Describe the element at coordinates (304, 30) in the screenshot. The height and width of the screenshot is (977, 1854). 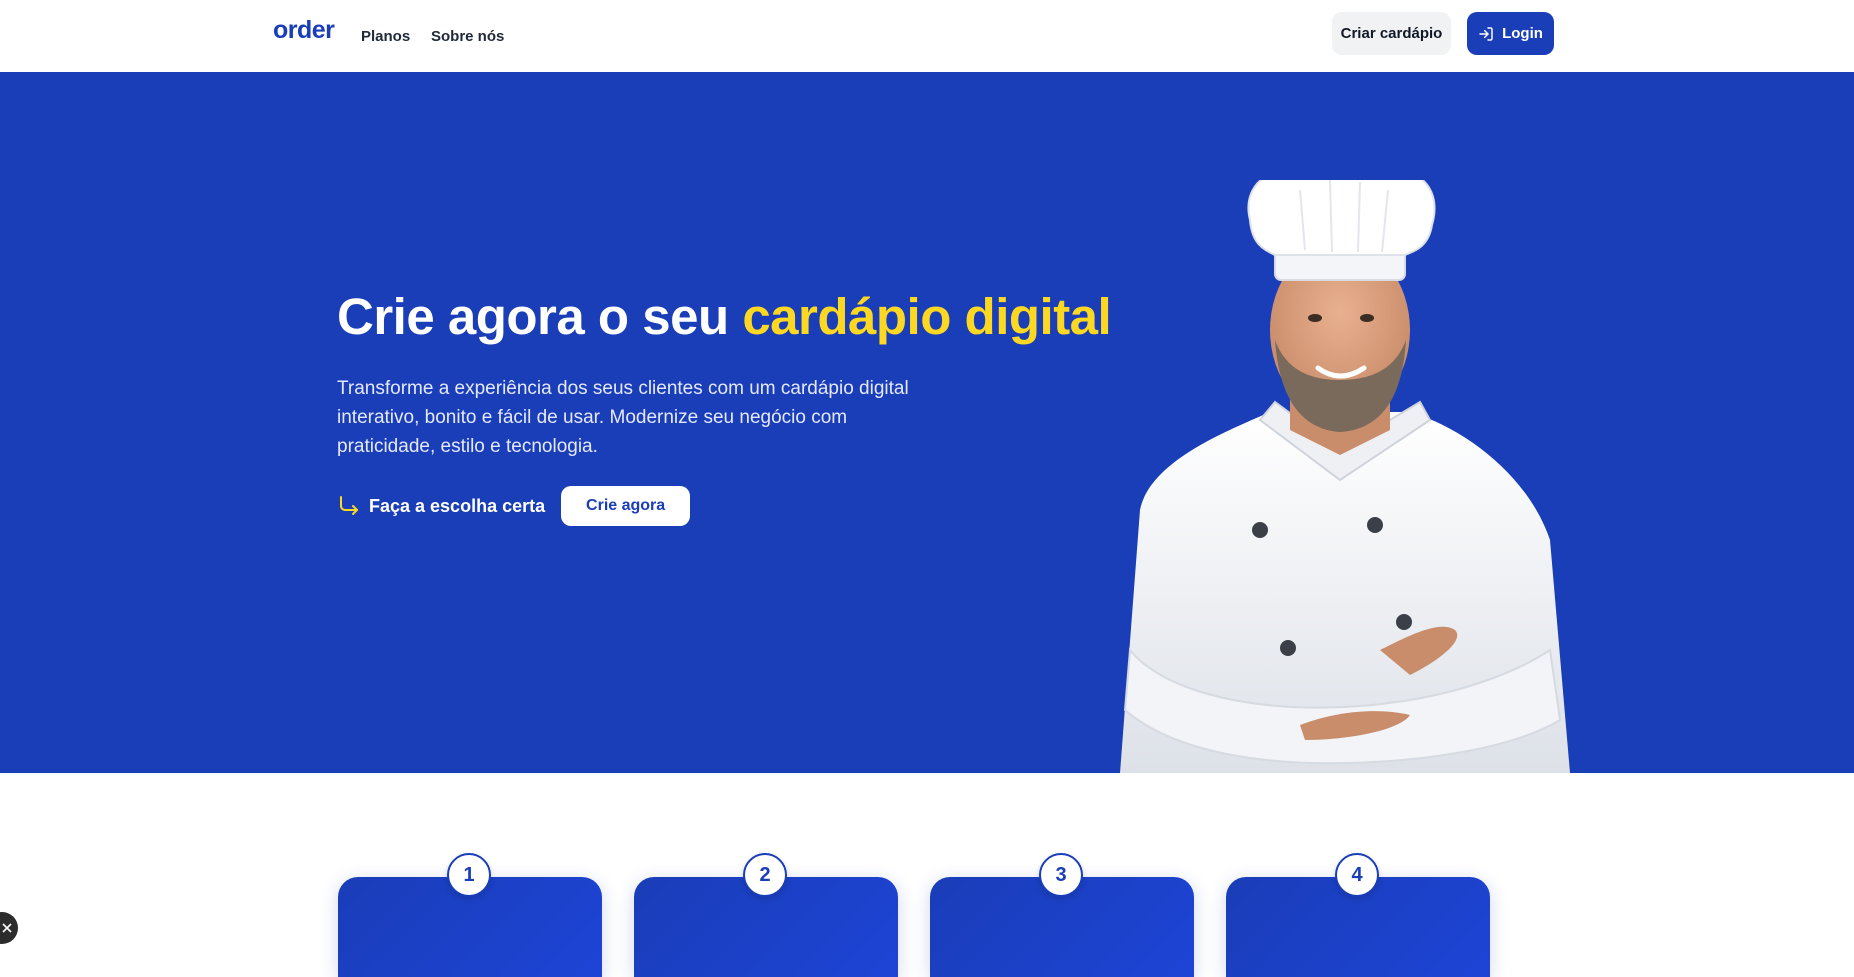
I see `logo: order` at that location.